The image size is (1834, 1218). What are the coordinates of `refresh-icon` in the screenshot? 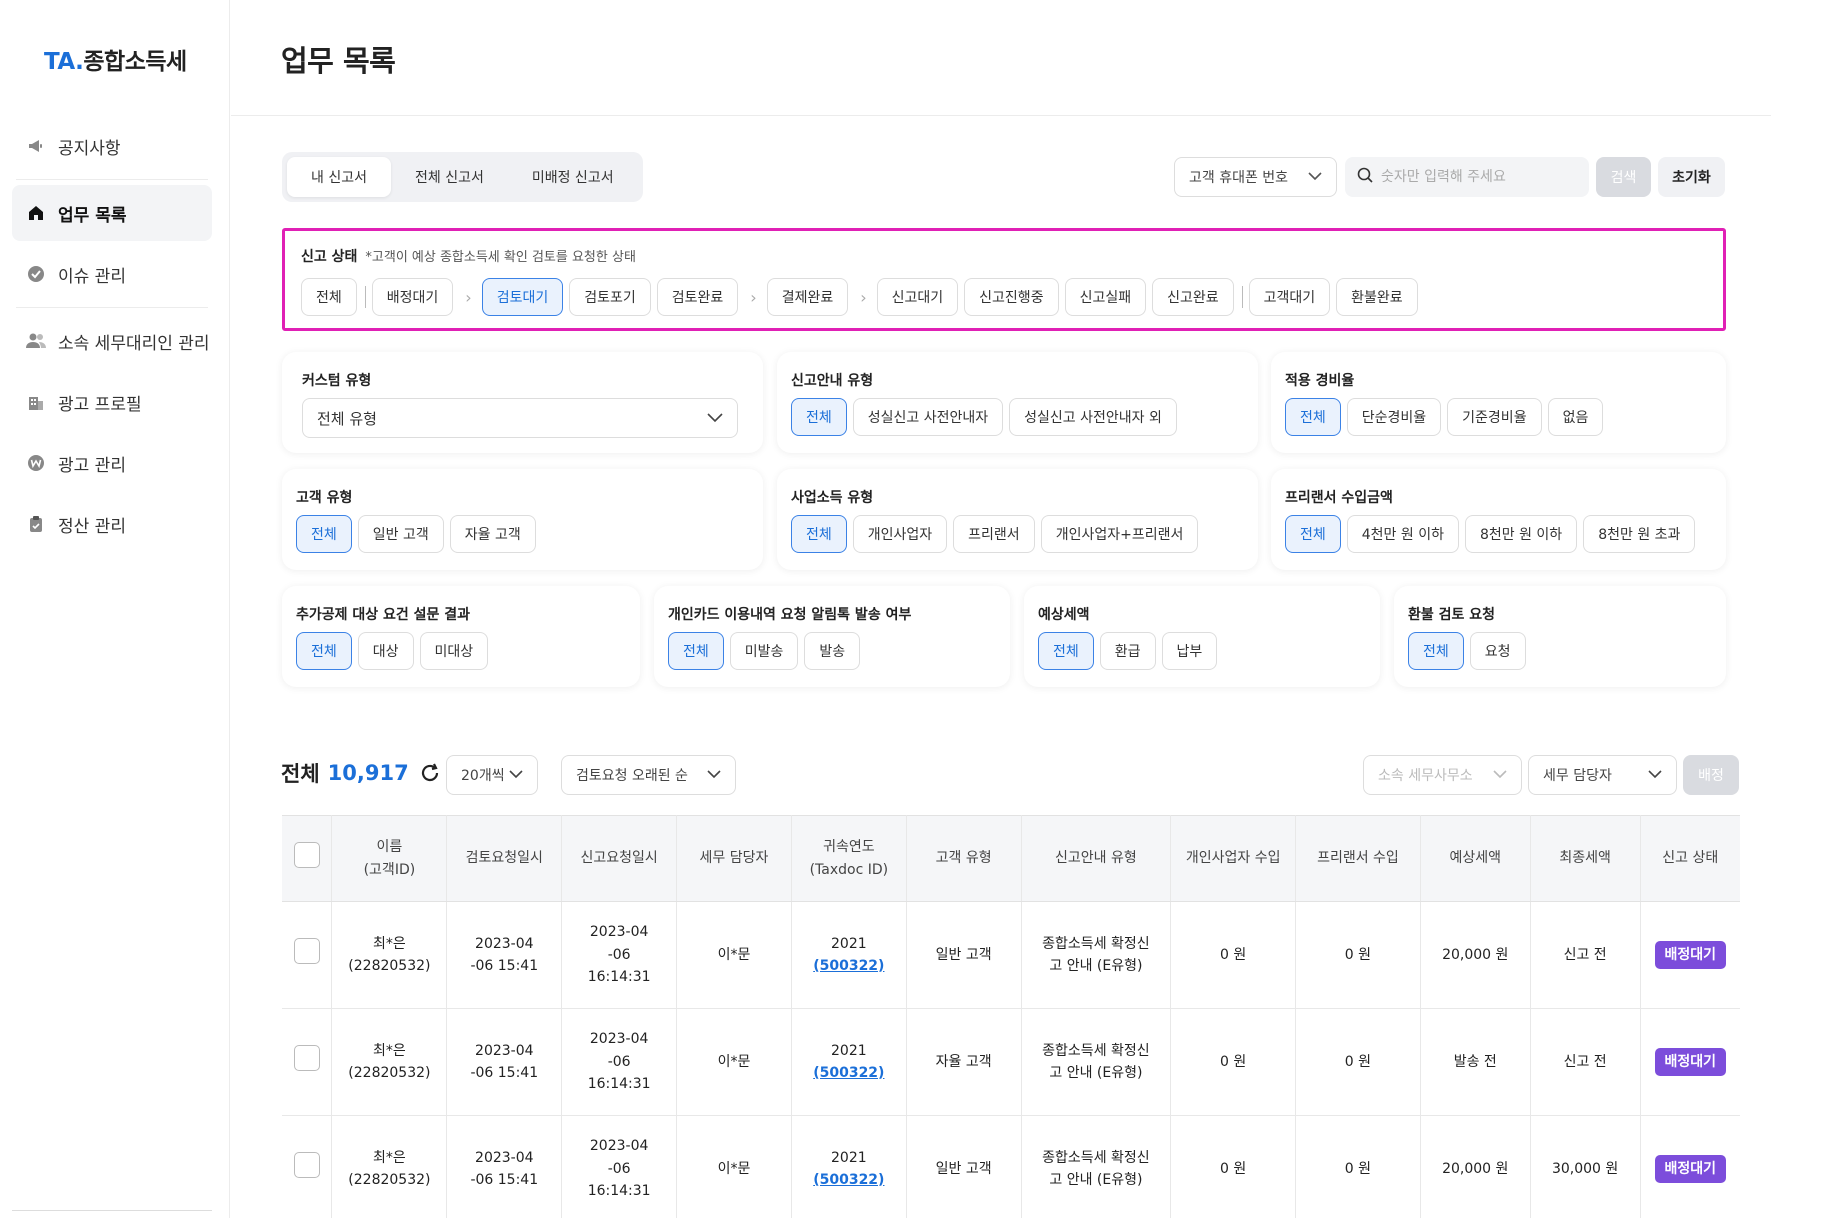 It's located at (430, 773).